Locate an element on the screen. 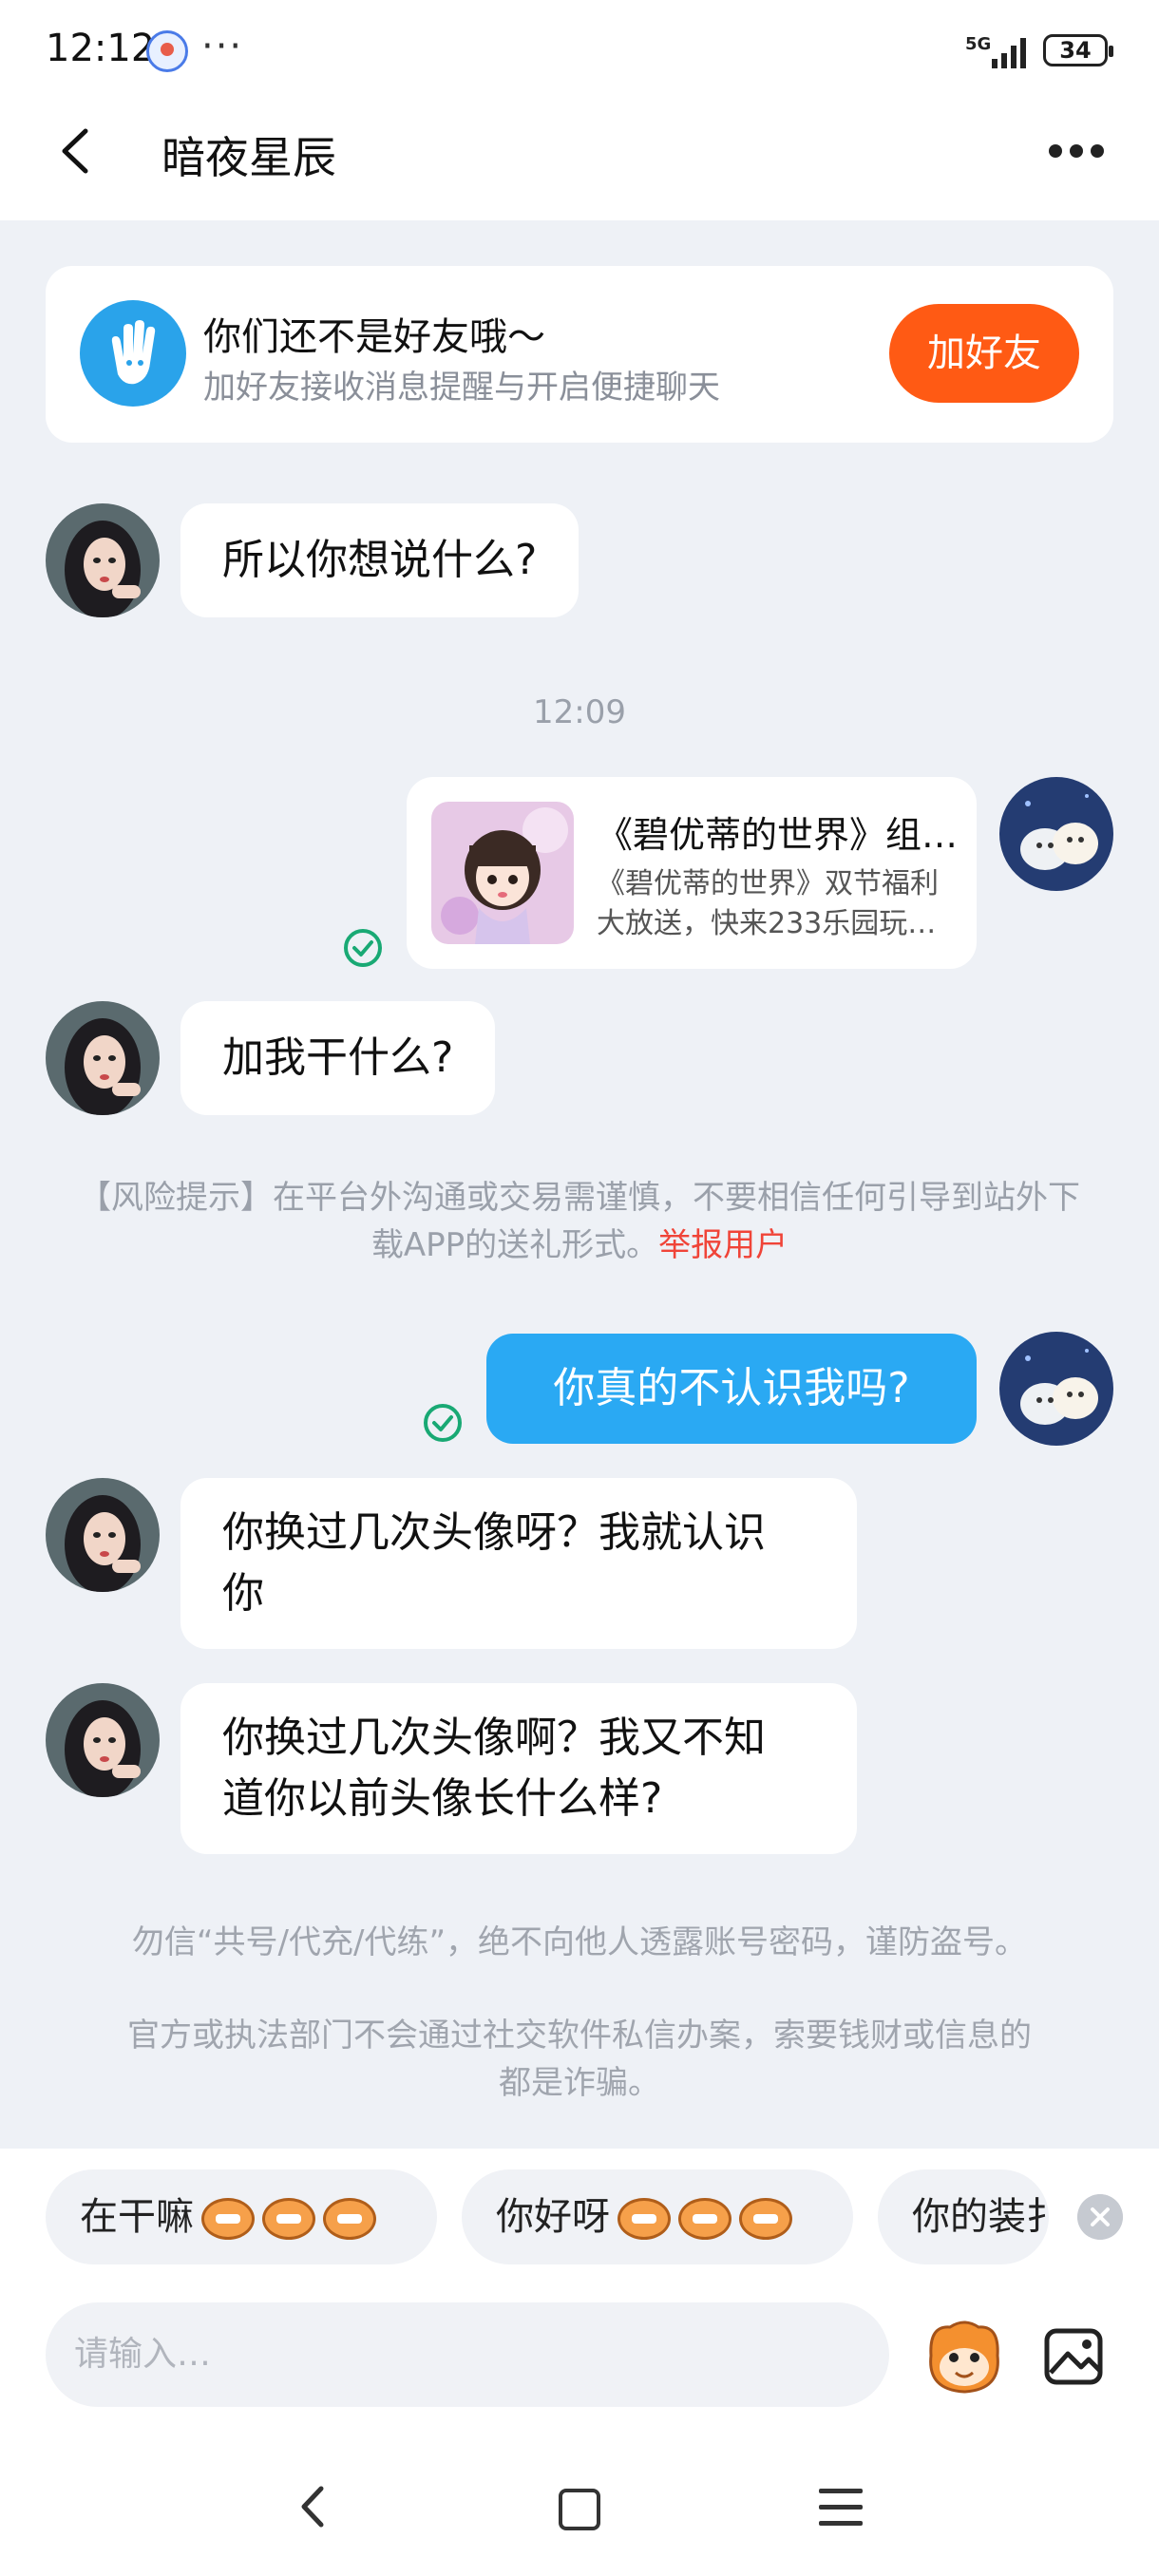 This screenshot has width=1159, height=2576. app-notification-icon is located at coordinates (167, 51).